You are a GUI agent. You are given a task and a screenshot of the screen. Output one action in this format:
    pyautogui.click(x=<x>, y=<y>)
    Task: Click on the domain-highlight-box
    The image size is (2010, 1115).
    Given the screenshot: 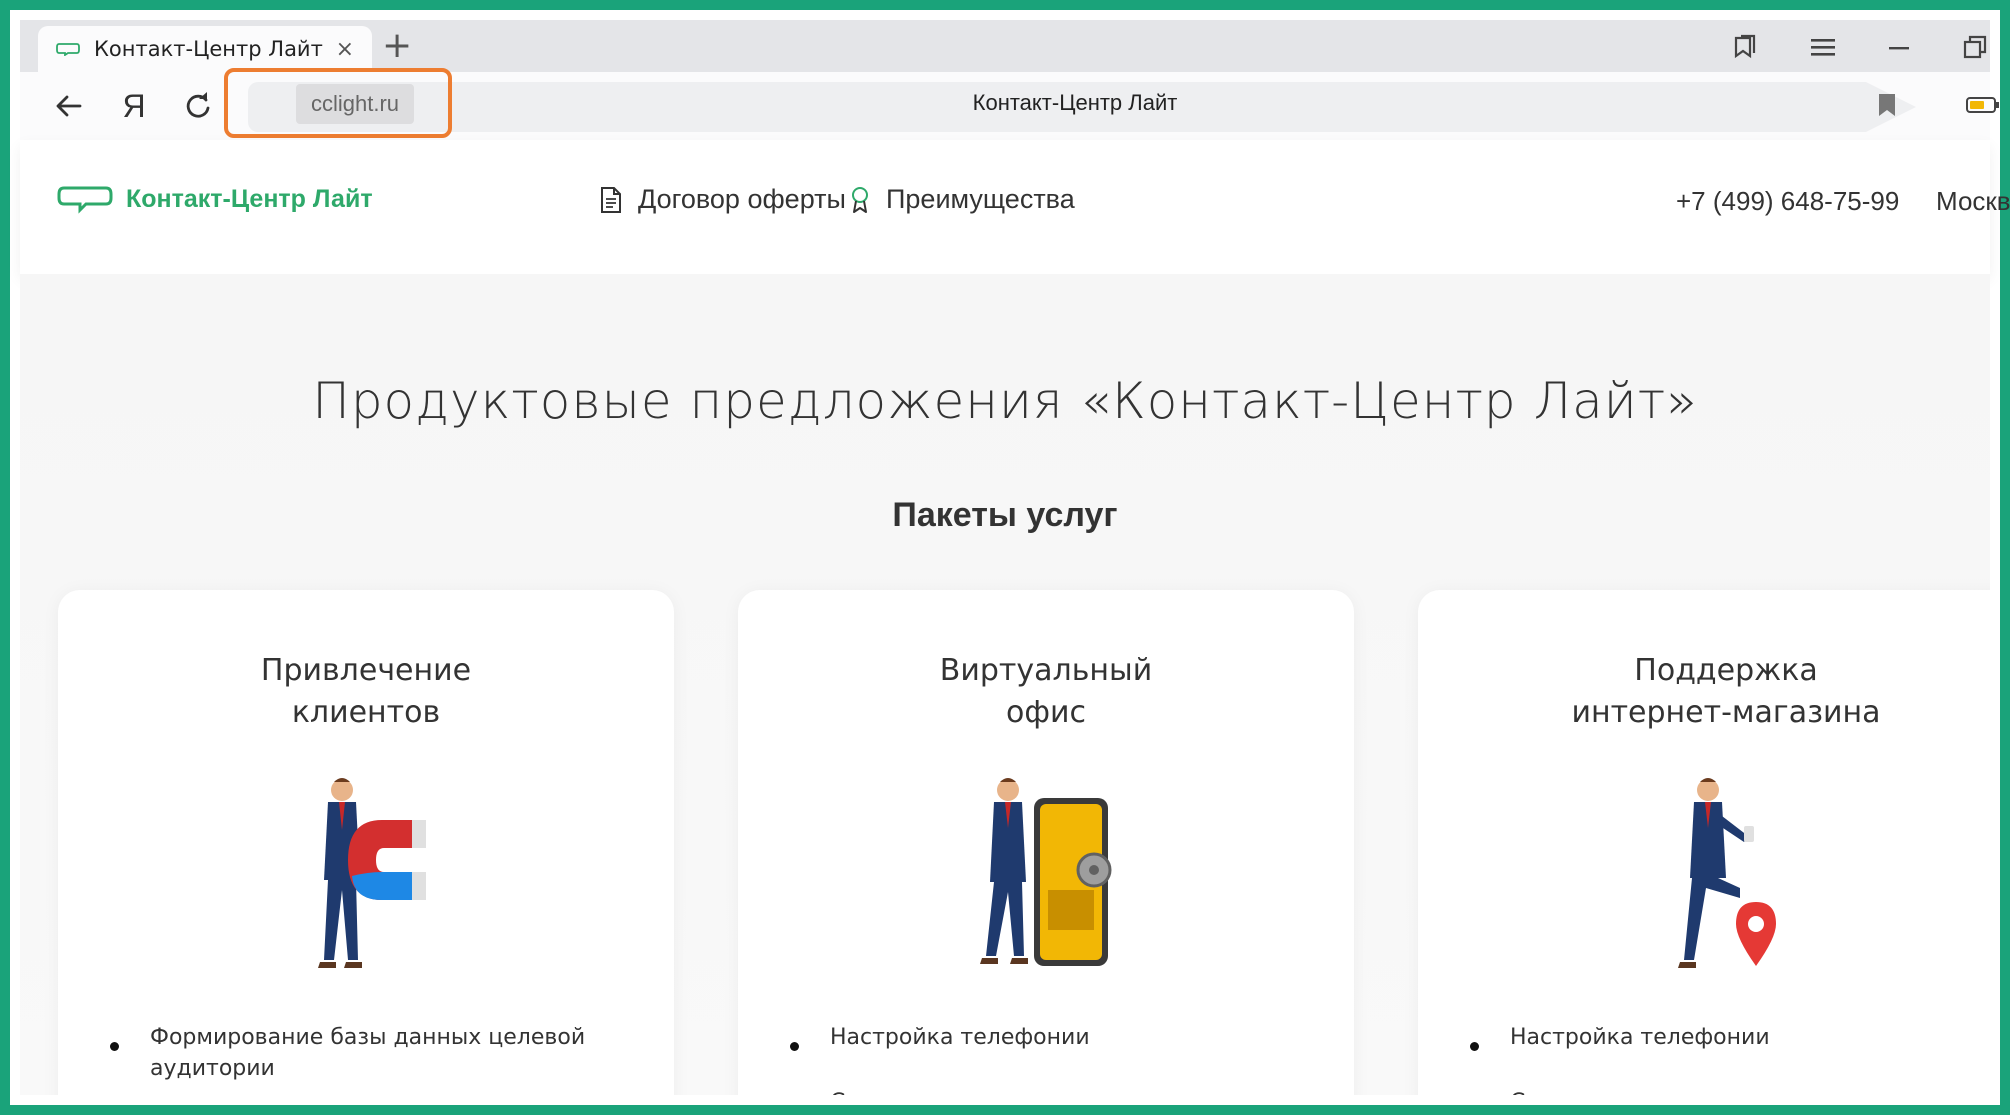 What is the action you would take?
    pyautogui.click(x=338, y=103)
    